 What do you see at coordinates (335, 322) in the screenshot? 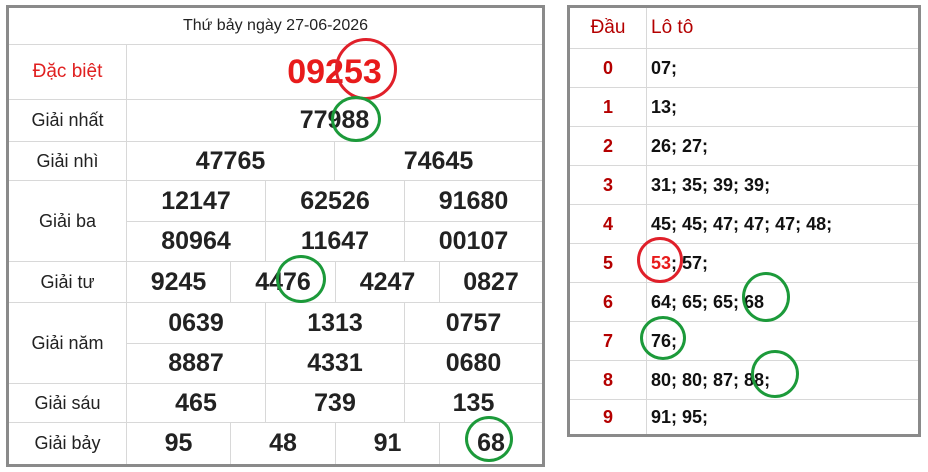
I see `prize-fifth-value: 1313` at bounding box center [335, 322].